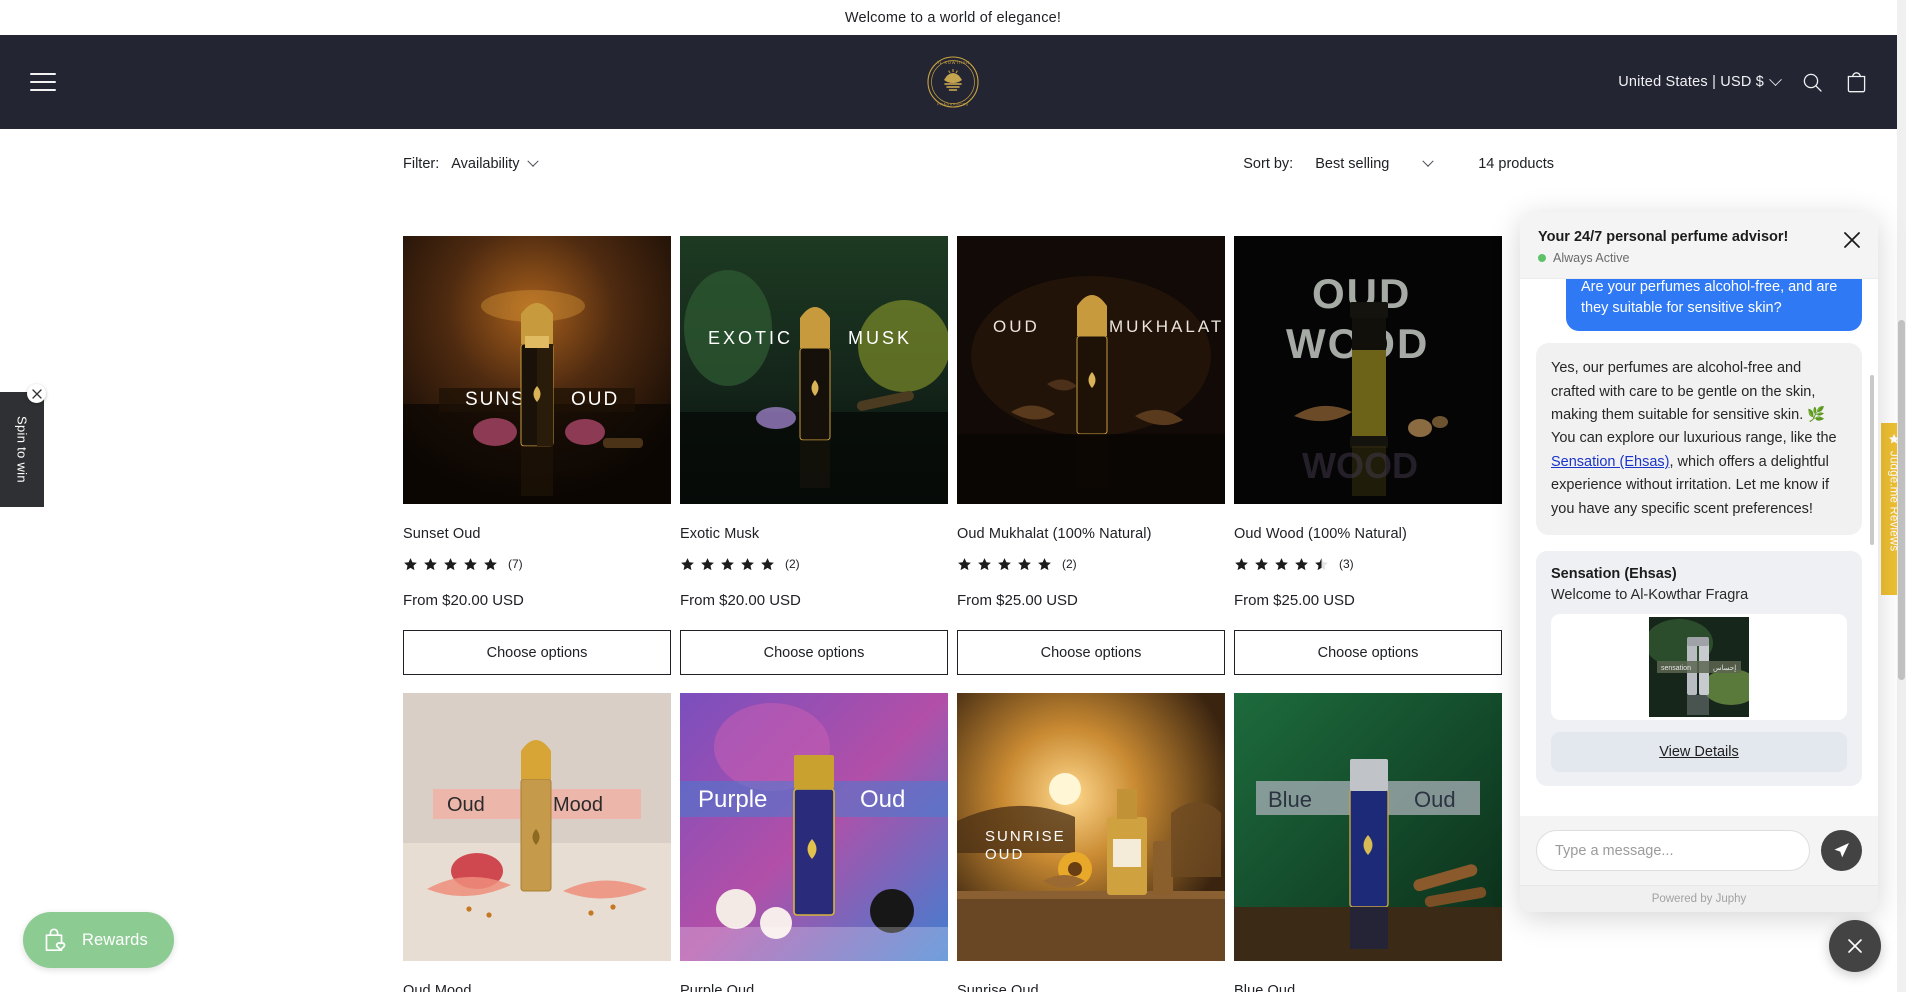 Image resolution: width=1906 pixels, height=992 pixels. What do you see at coordinates (1091, 827) in the screenshot?
I see `product-image: SUNRISE OUD` at bounding box center [1091, 827].